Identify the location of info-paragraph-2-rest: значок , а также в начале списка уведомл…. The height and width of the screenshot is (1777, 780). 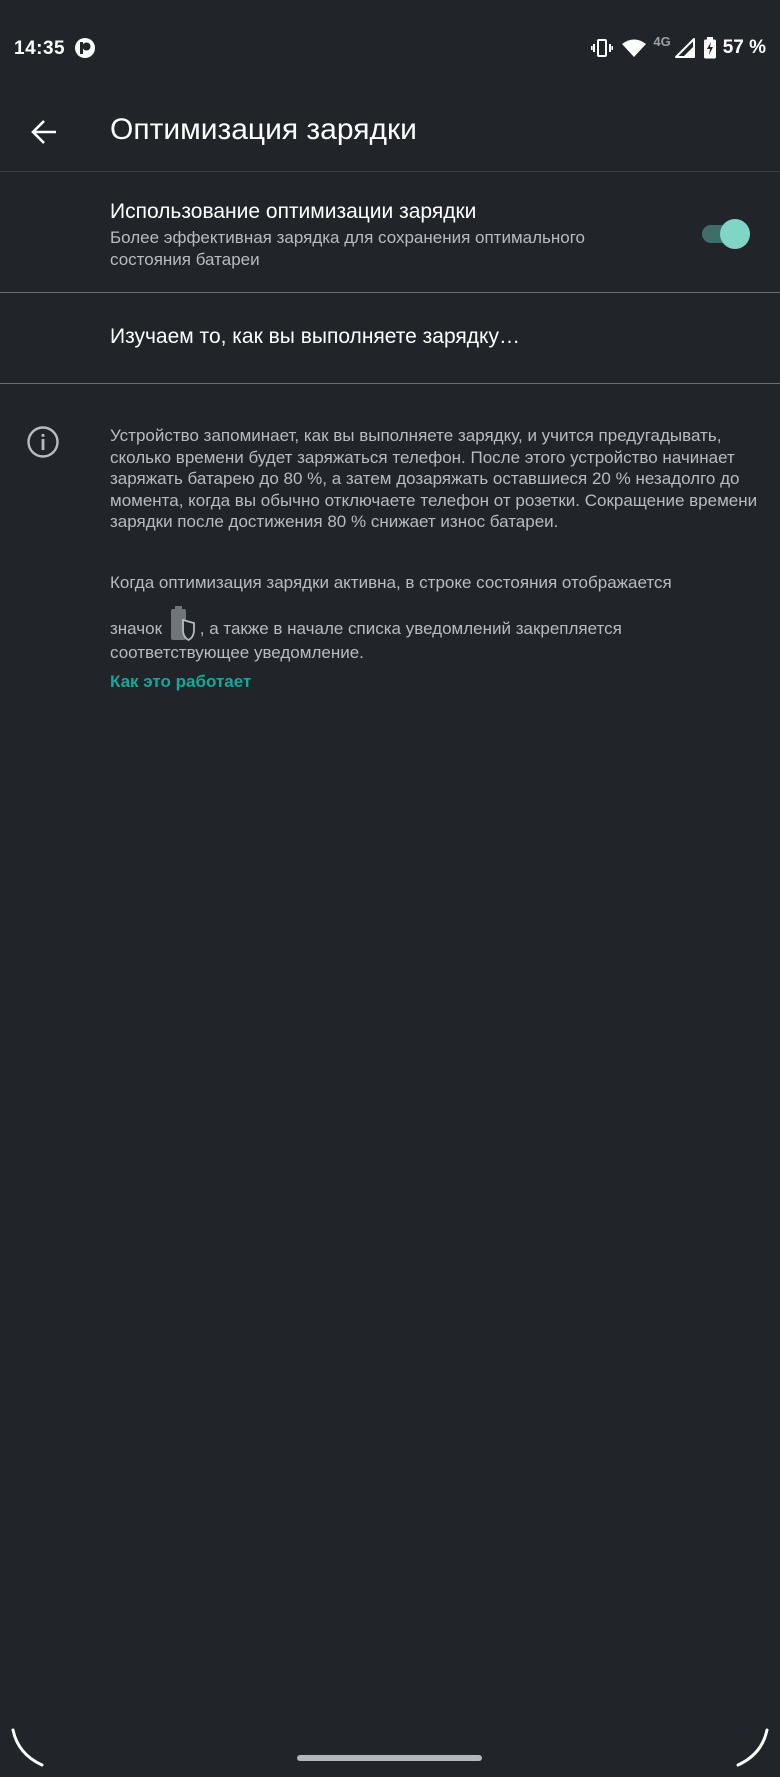
(435, 635).